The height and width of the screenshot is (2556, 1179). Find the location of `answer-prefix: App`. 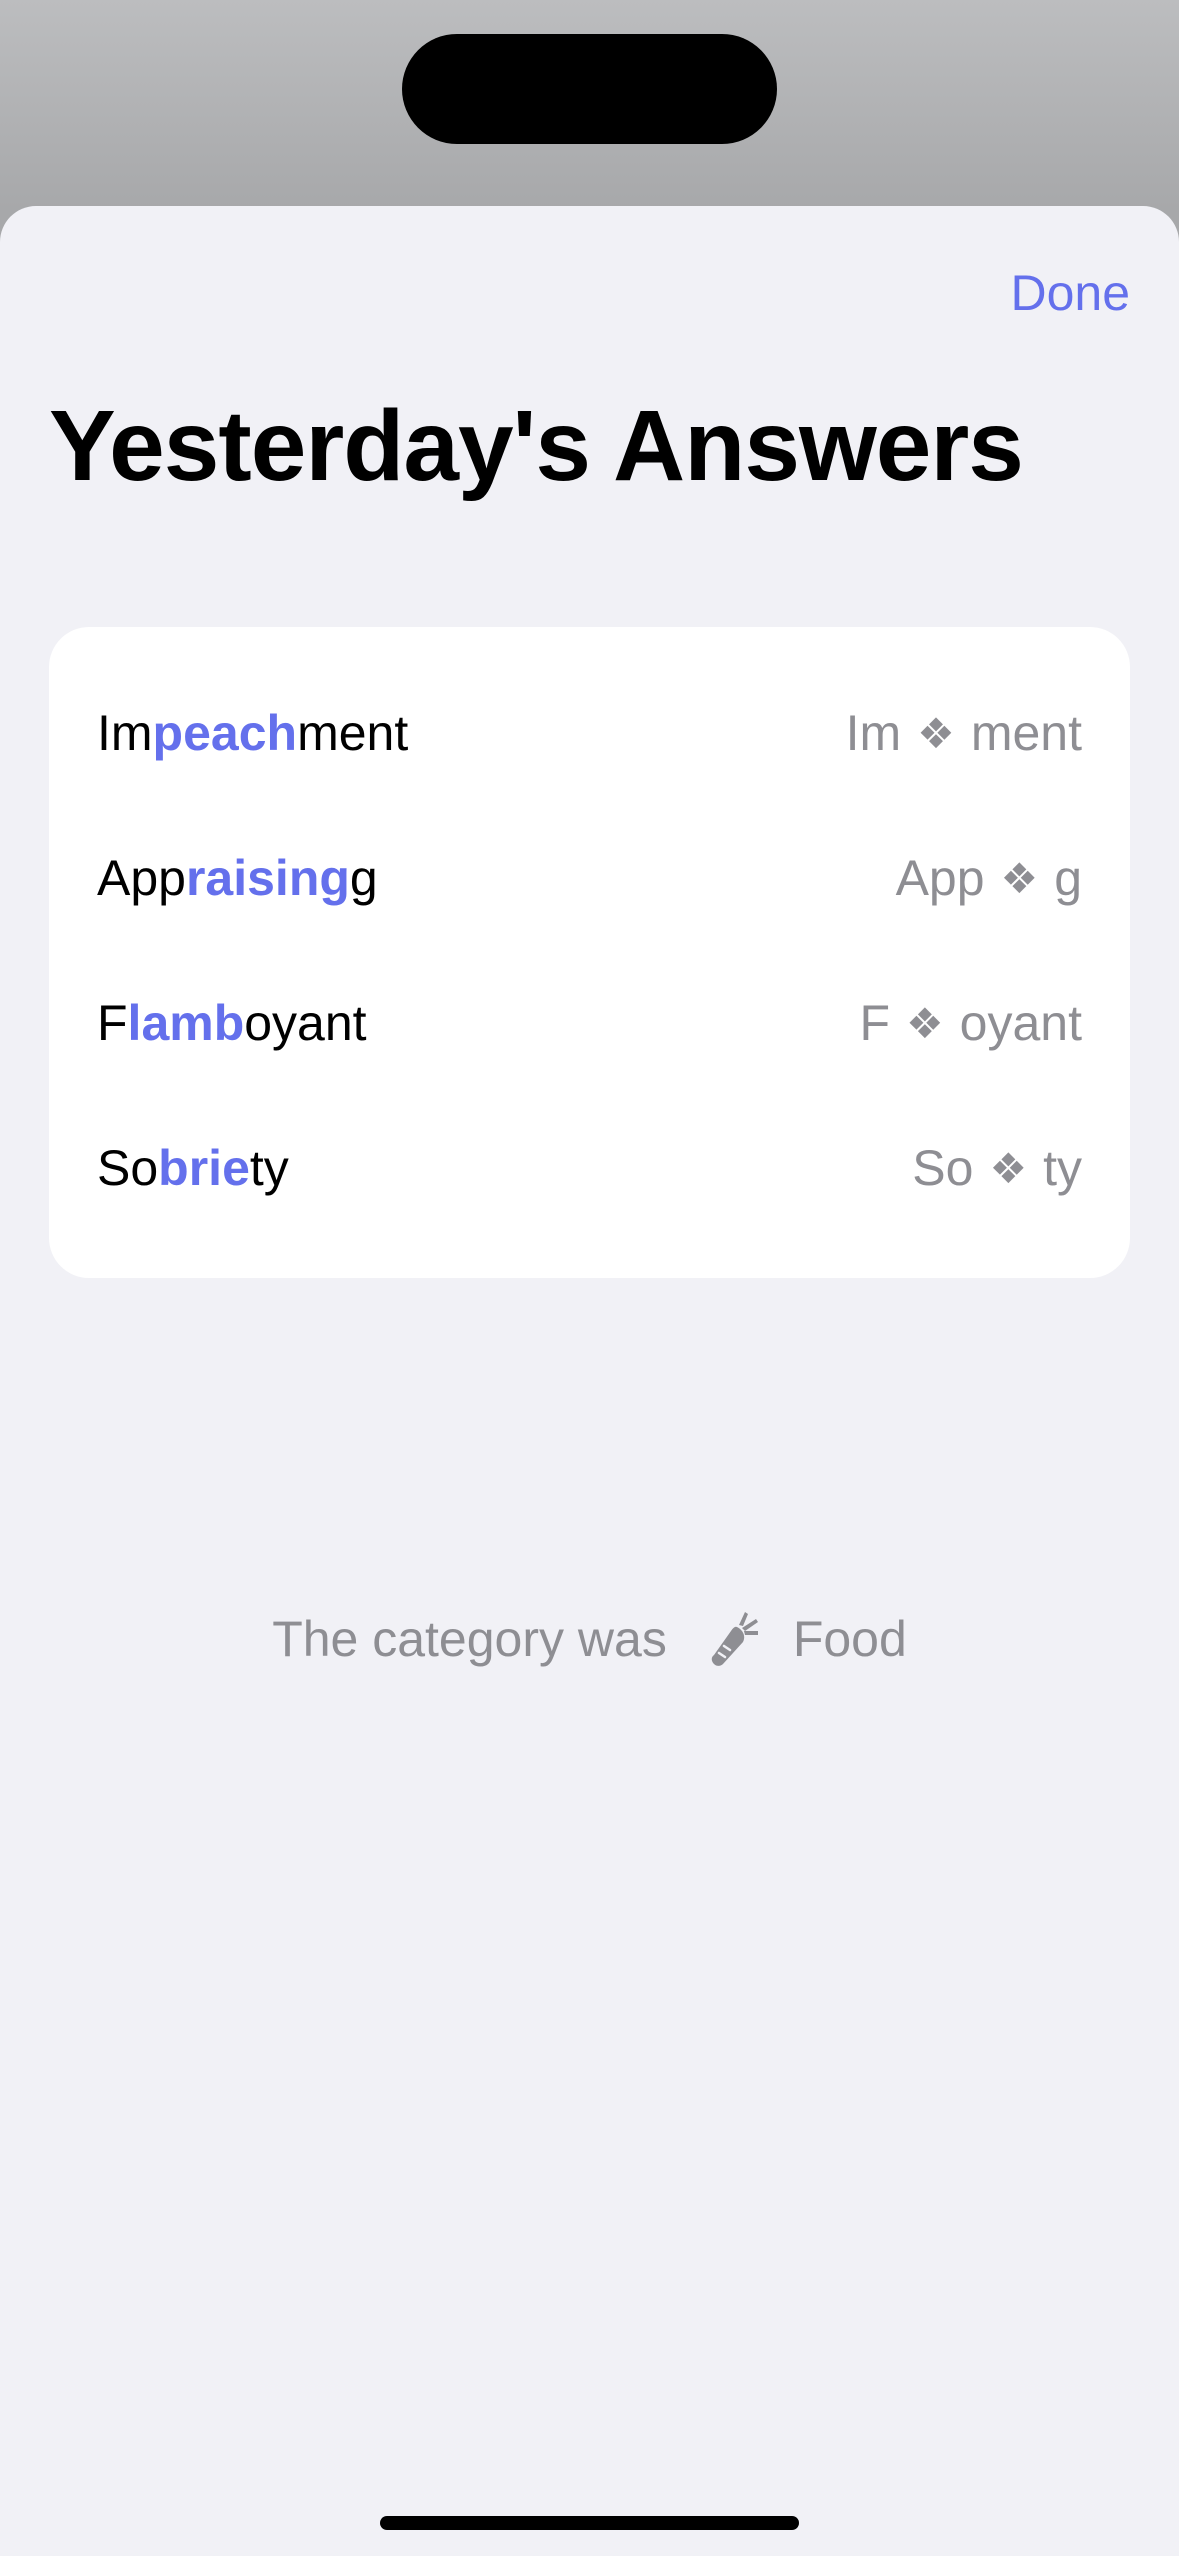

answer-prefix: App is located at coordinates (141, 878).